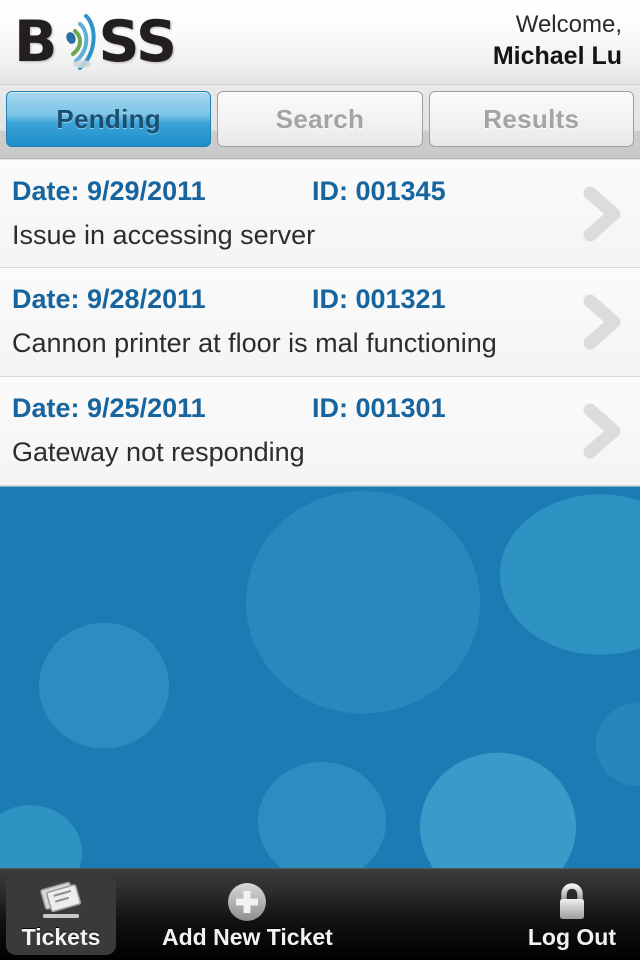 The height and width of the screenshot is (960, 640). What do you see at coordinates (137, 41) in the screenshot?
I see `logo-letters-ss: SS` at bounding box center [137, 41].